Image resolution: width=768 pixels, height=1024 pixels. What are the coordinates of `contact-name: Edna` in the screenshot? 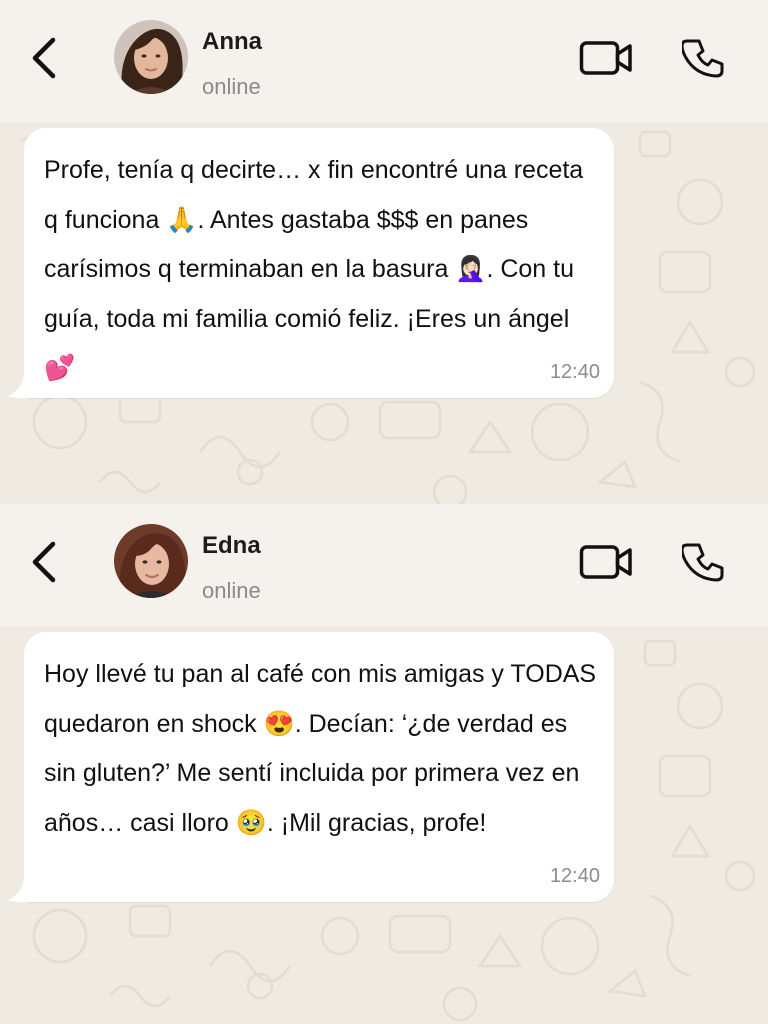 It's located at (231, 546).